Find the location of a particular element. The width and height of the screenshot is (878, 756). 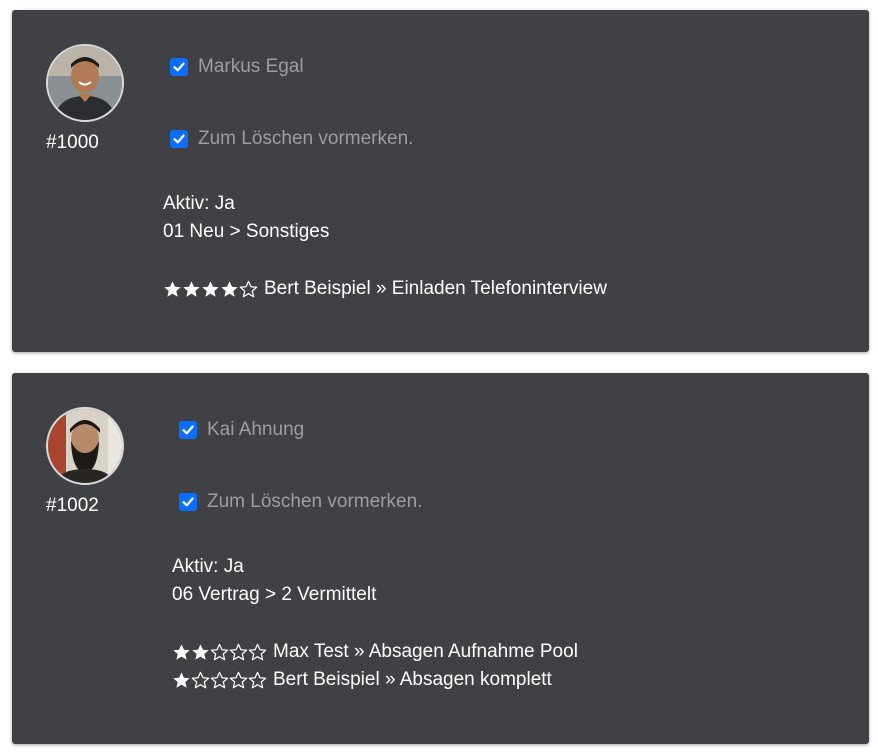

rating-text: Max Test » Absagen Aufnahme Pool is located at coordinates (425, 651).